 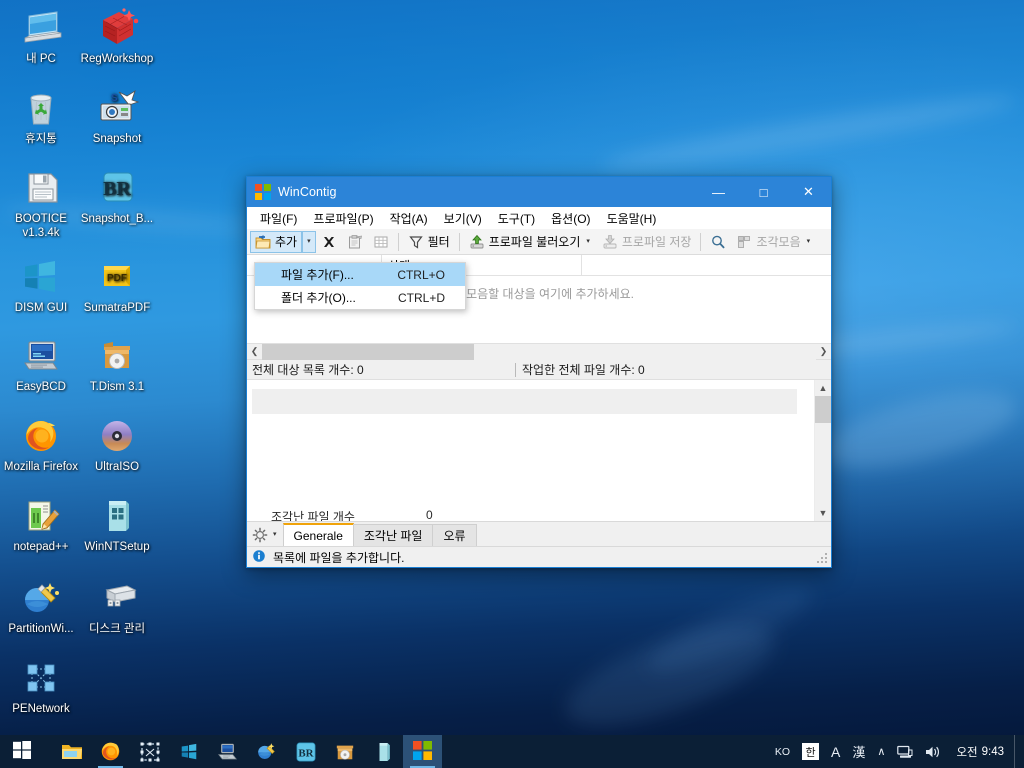 I want to click on horizontal-scrollbar: ❮ ❯, so click(x=539, y=351).